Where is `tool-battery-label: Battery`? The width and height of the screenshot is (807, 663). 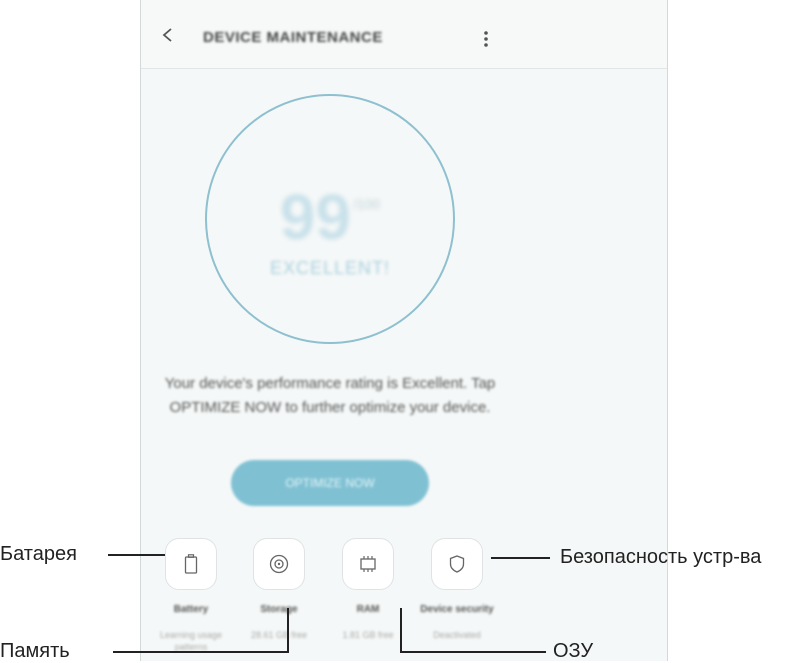 tool-battery-label: Battery is located at coordinates (191, 609).